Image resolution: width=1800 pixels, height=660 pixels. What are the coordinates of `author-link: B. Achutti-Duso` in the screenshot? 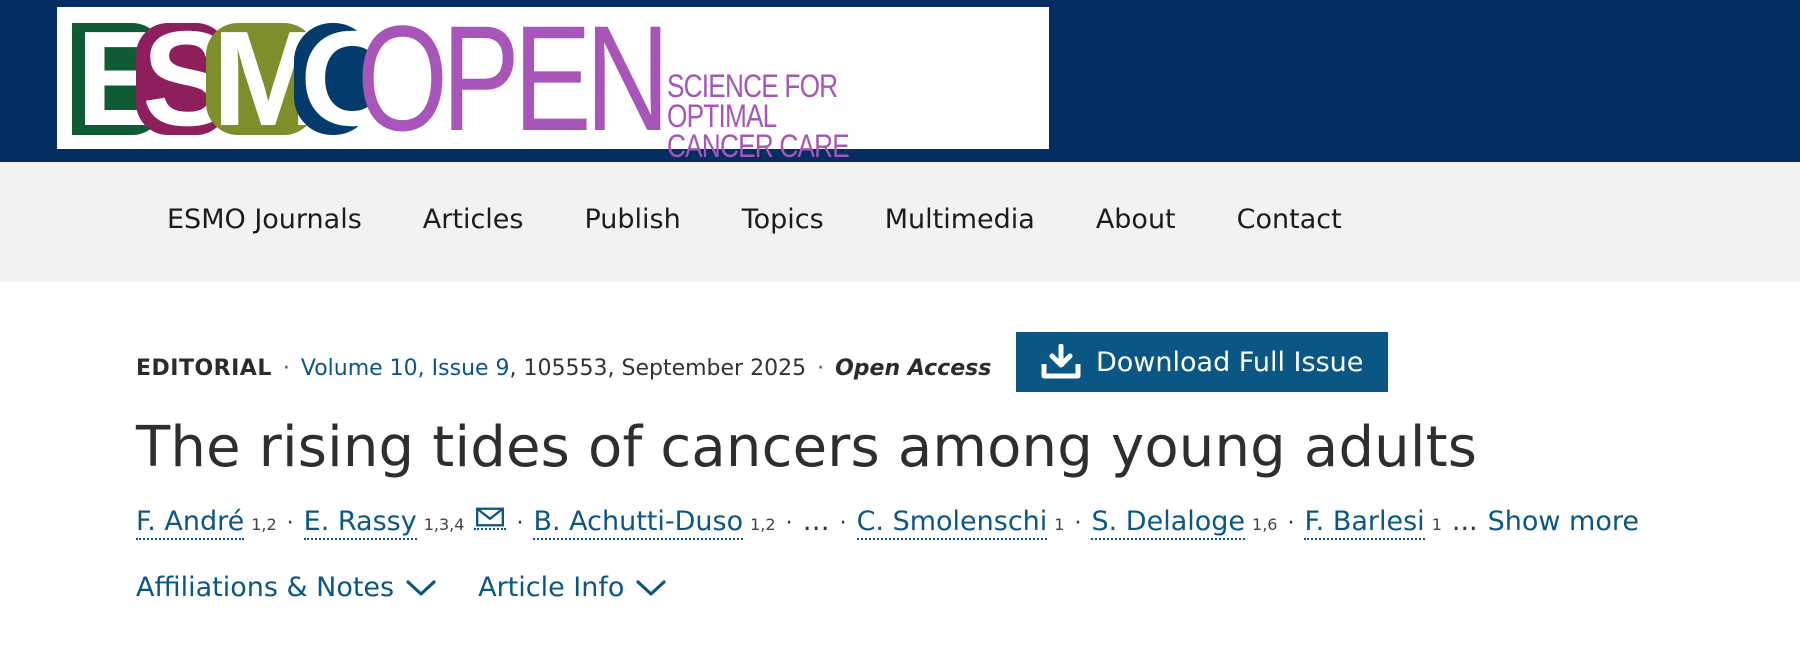 It's located at (638, 523).